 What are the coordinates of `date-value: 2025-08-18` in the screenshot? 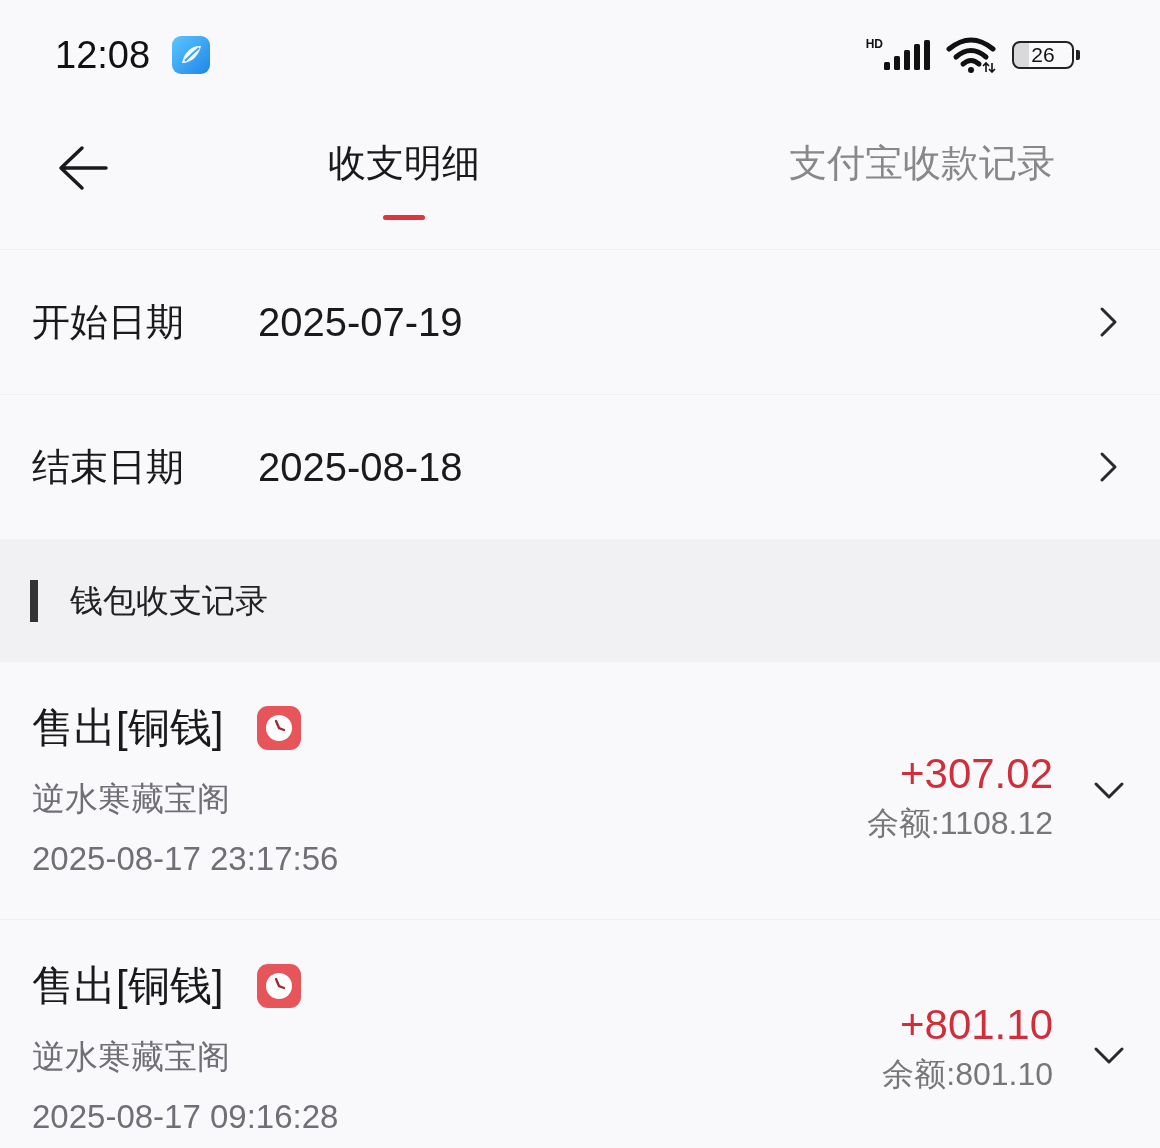 It's located at (360, 467).